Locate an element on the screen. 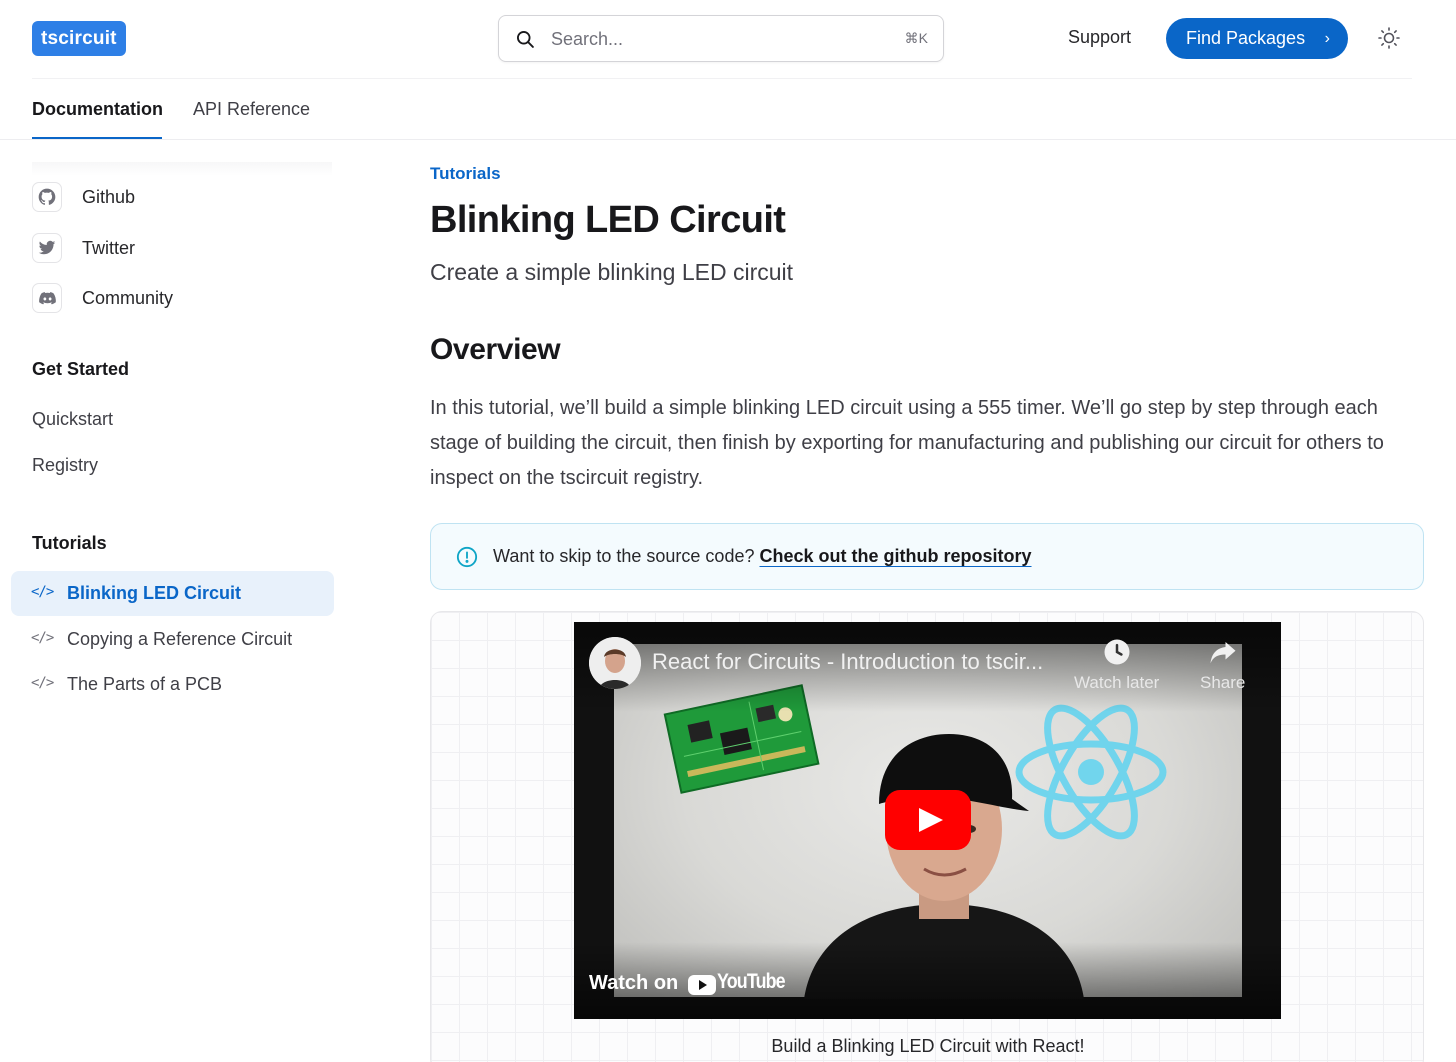 The height and width of the screenshot is (1062, 1456). search-shortcut-hint: ⌘K is located at coordinates (916, 38).